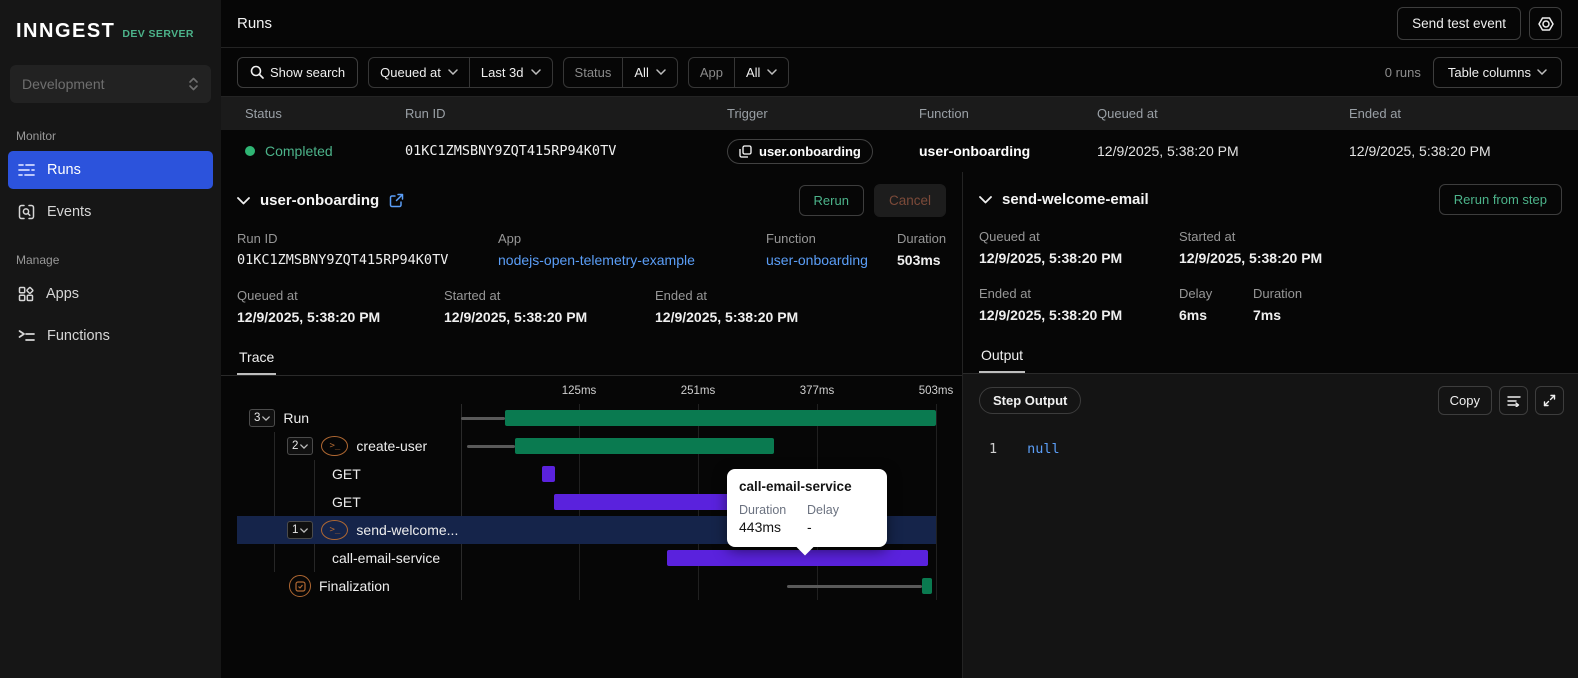  Describe the element at coordinates (110, 212) in the screenshot. I see `sidebar-item-events: Events` at that location.